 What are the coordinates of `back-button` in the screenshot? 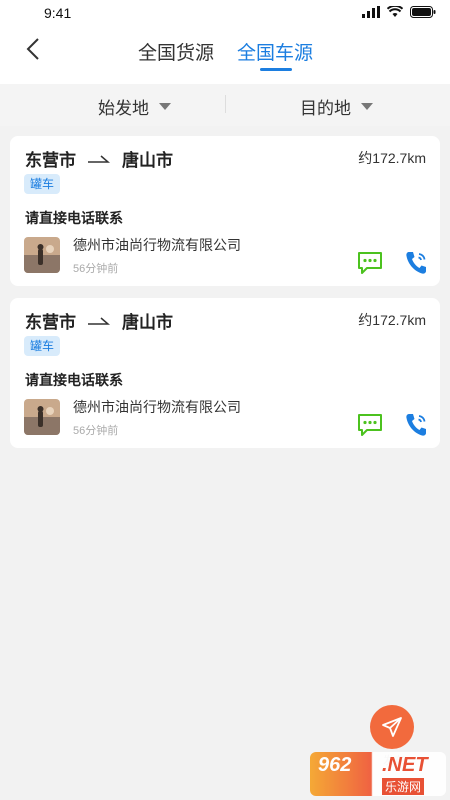 It's located at (33, 49).